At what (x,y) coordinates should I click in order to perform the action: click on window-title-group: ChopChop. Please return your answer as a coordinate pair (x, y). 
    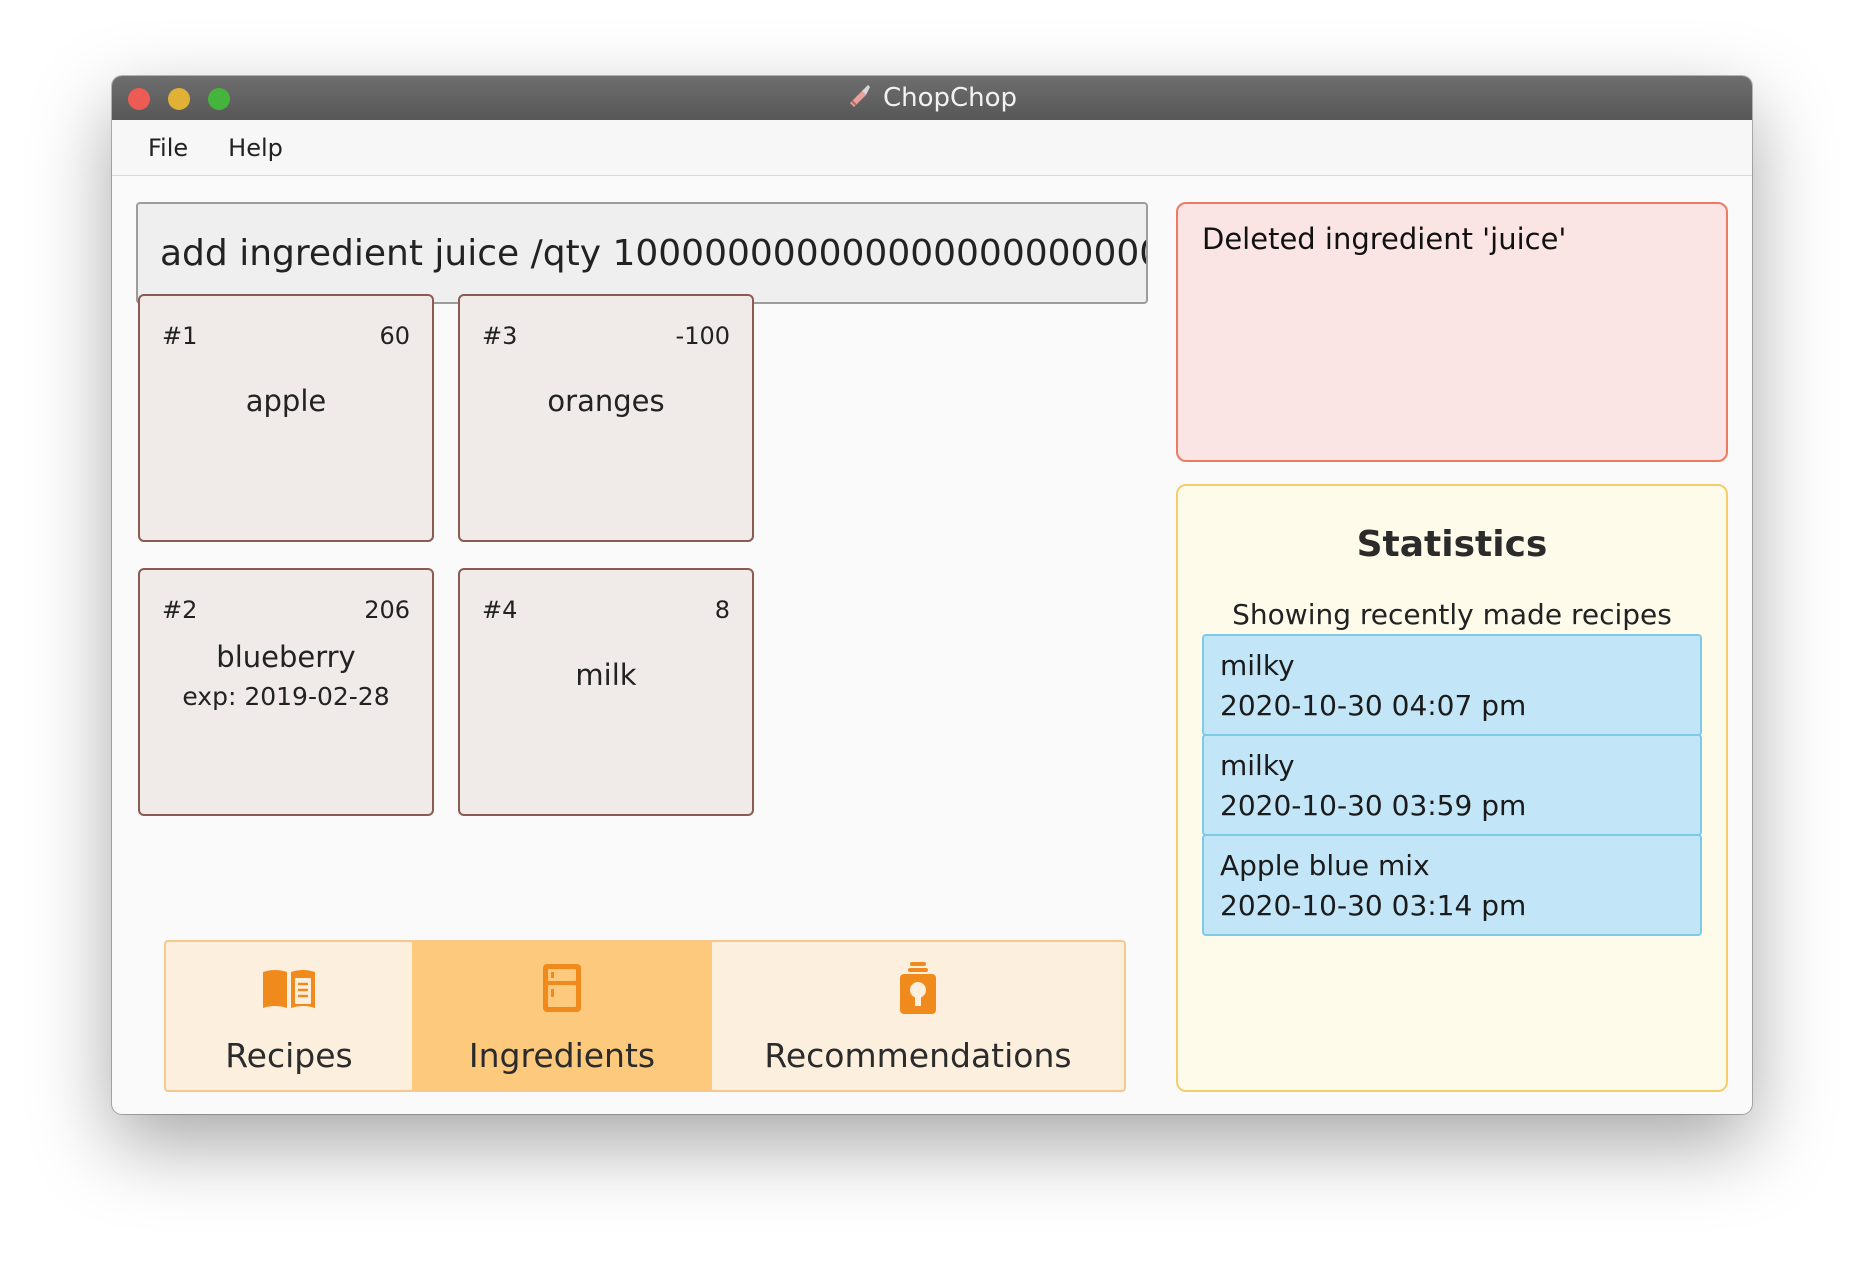
    Looking at the image, I should click on (932, 98).